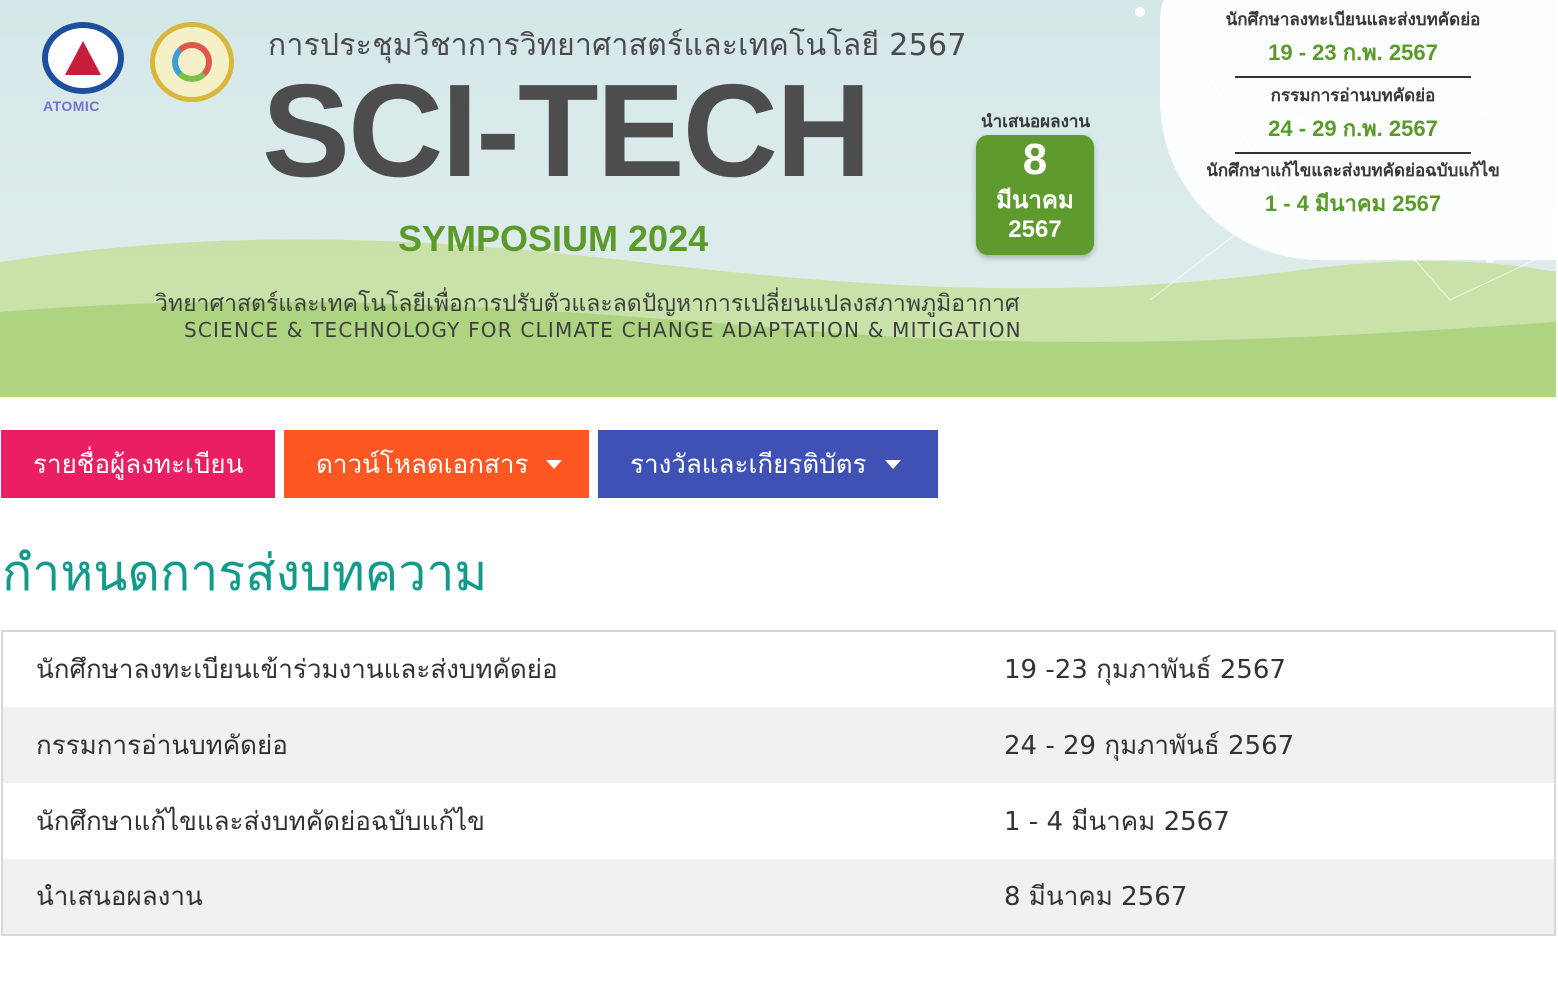 The height and width of the screenshot is (982, 1558). Describe the element at coordinates (422, 464) in the screenshot. I see `download-documents-label: ดาวน์โหลดเอกสาร` at that location.